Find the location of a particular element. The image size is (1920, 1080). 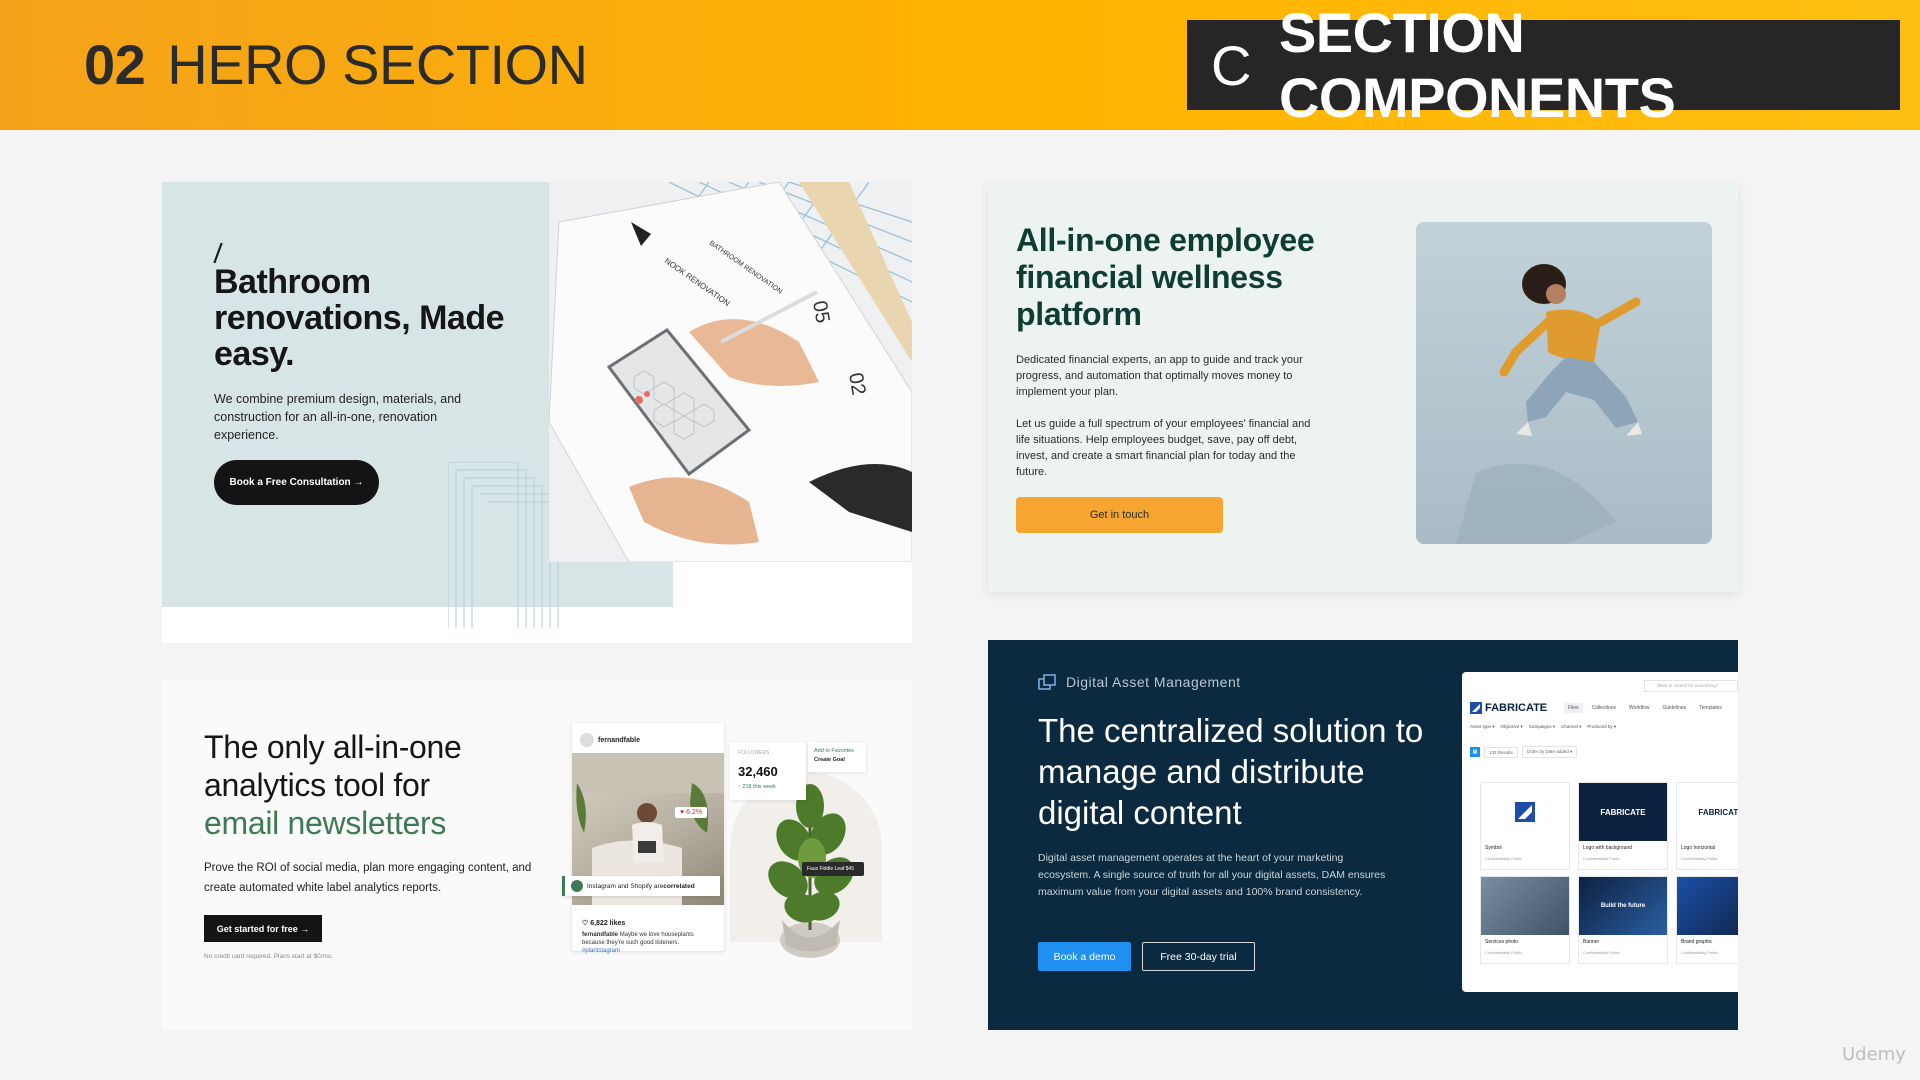

filter-asset-type: Asset type ▾ is located at coordinates (1482, 727).